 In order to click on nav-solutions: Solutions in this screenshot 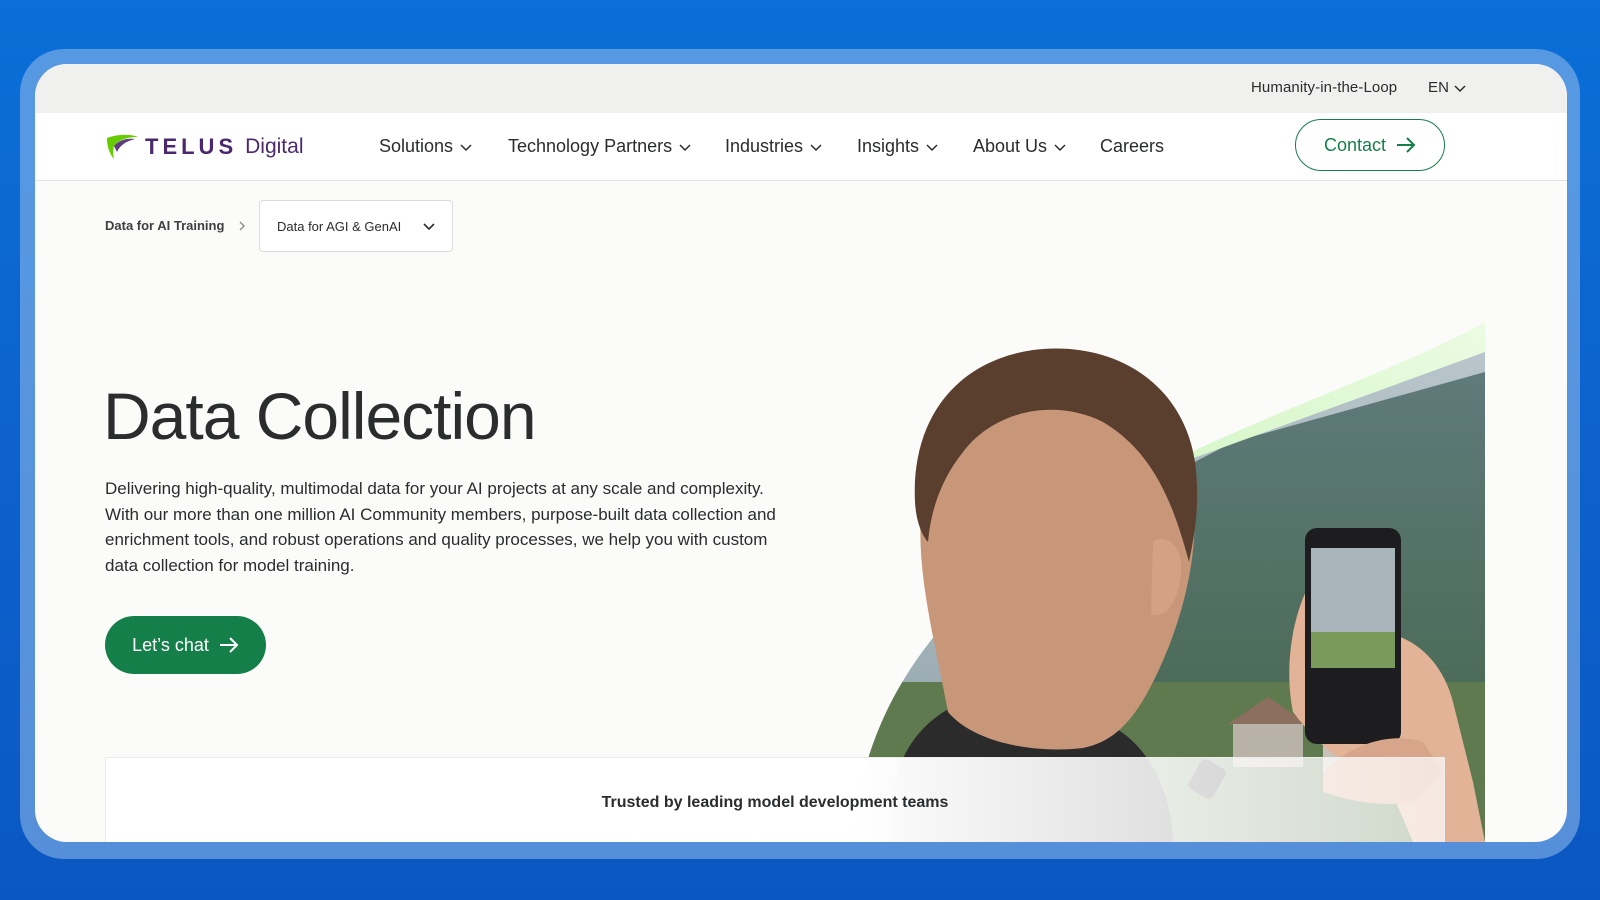, I will do `click(426, 146)`.